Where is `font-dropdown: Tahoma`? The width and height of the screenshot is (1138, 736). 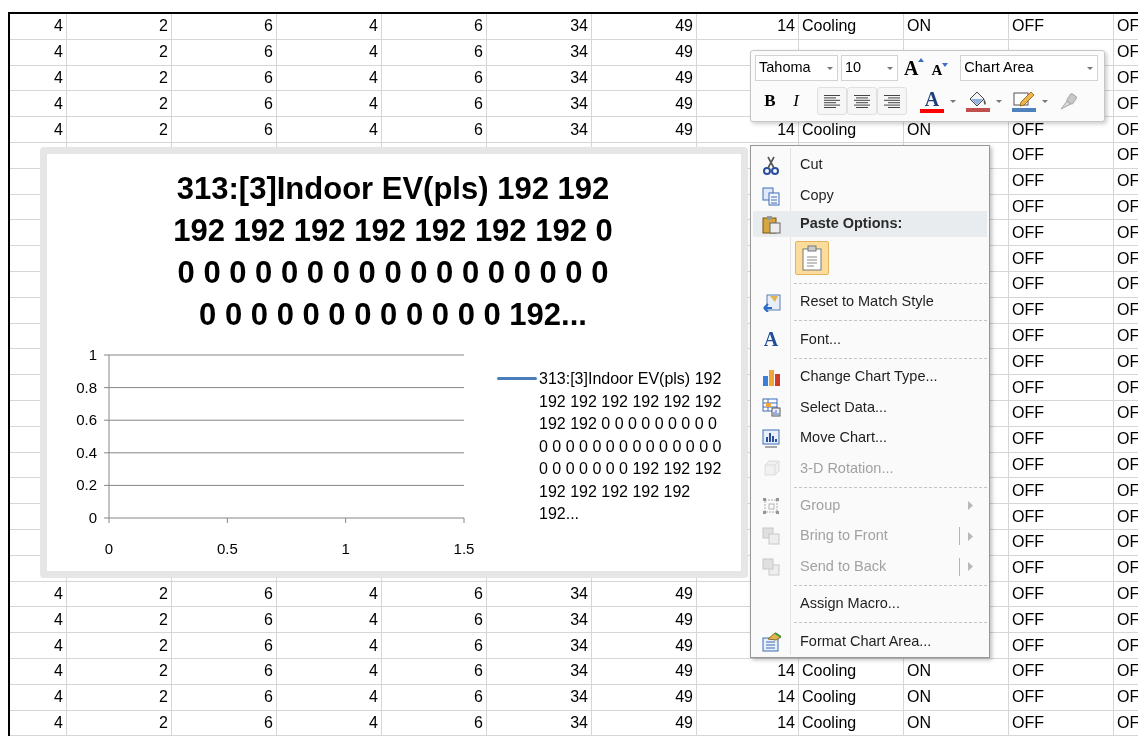 font-dropdown: Tahoma is located at coordinates (796, 68).